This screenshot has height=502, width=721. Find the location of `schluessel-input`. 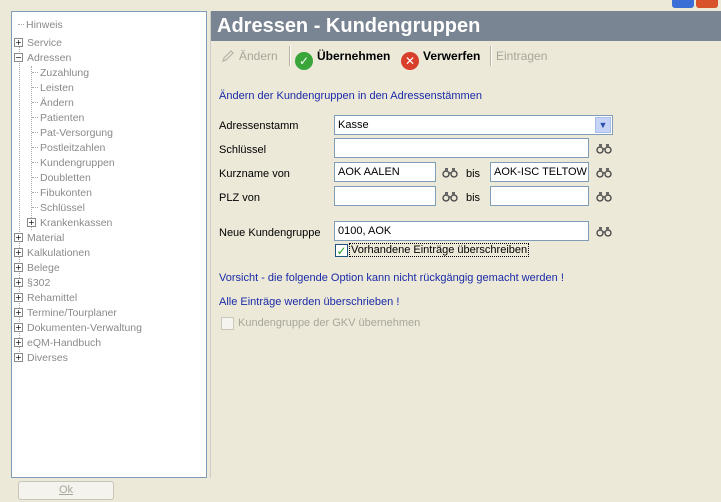

schluessel-input is located at coordinates (461, 148).